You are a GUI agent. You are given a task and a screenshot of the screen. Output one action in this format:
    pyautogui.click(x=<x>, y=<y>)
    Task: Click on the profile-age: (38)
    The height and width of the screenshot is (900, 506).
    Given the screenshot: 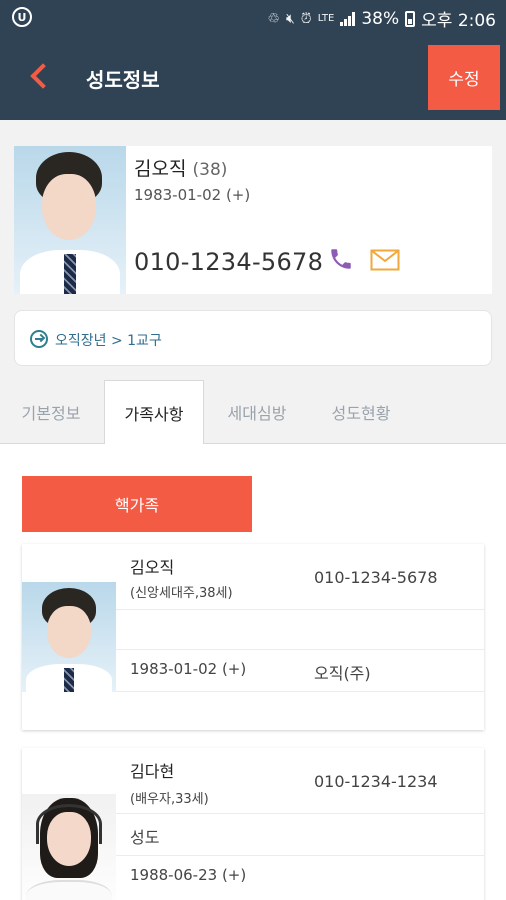 What is the action you would take?
    pyautogui.click(x=210, y=170)
    